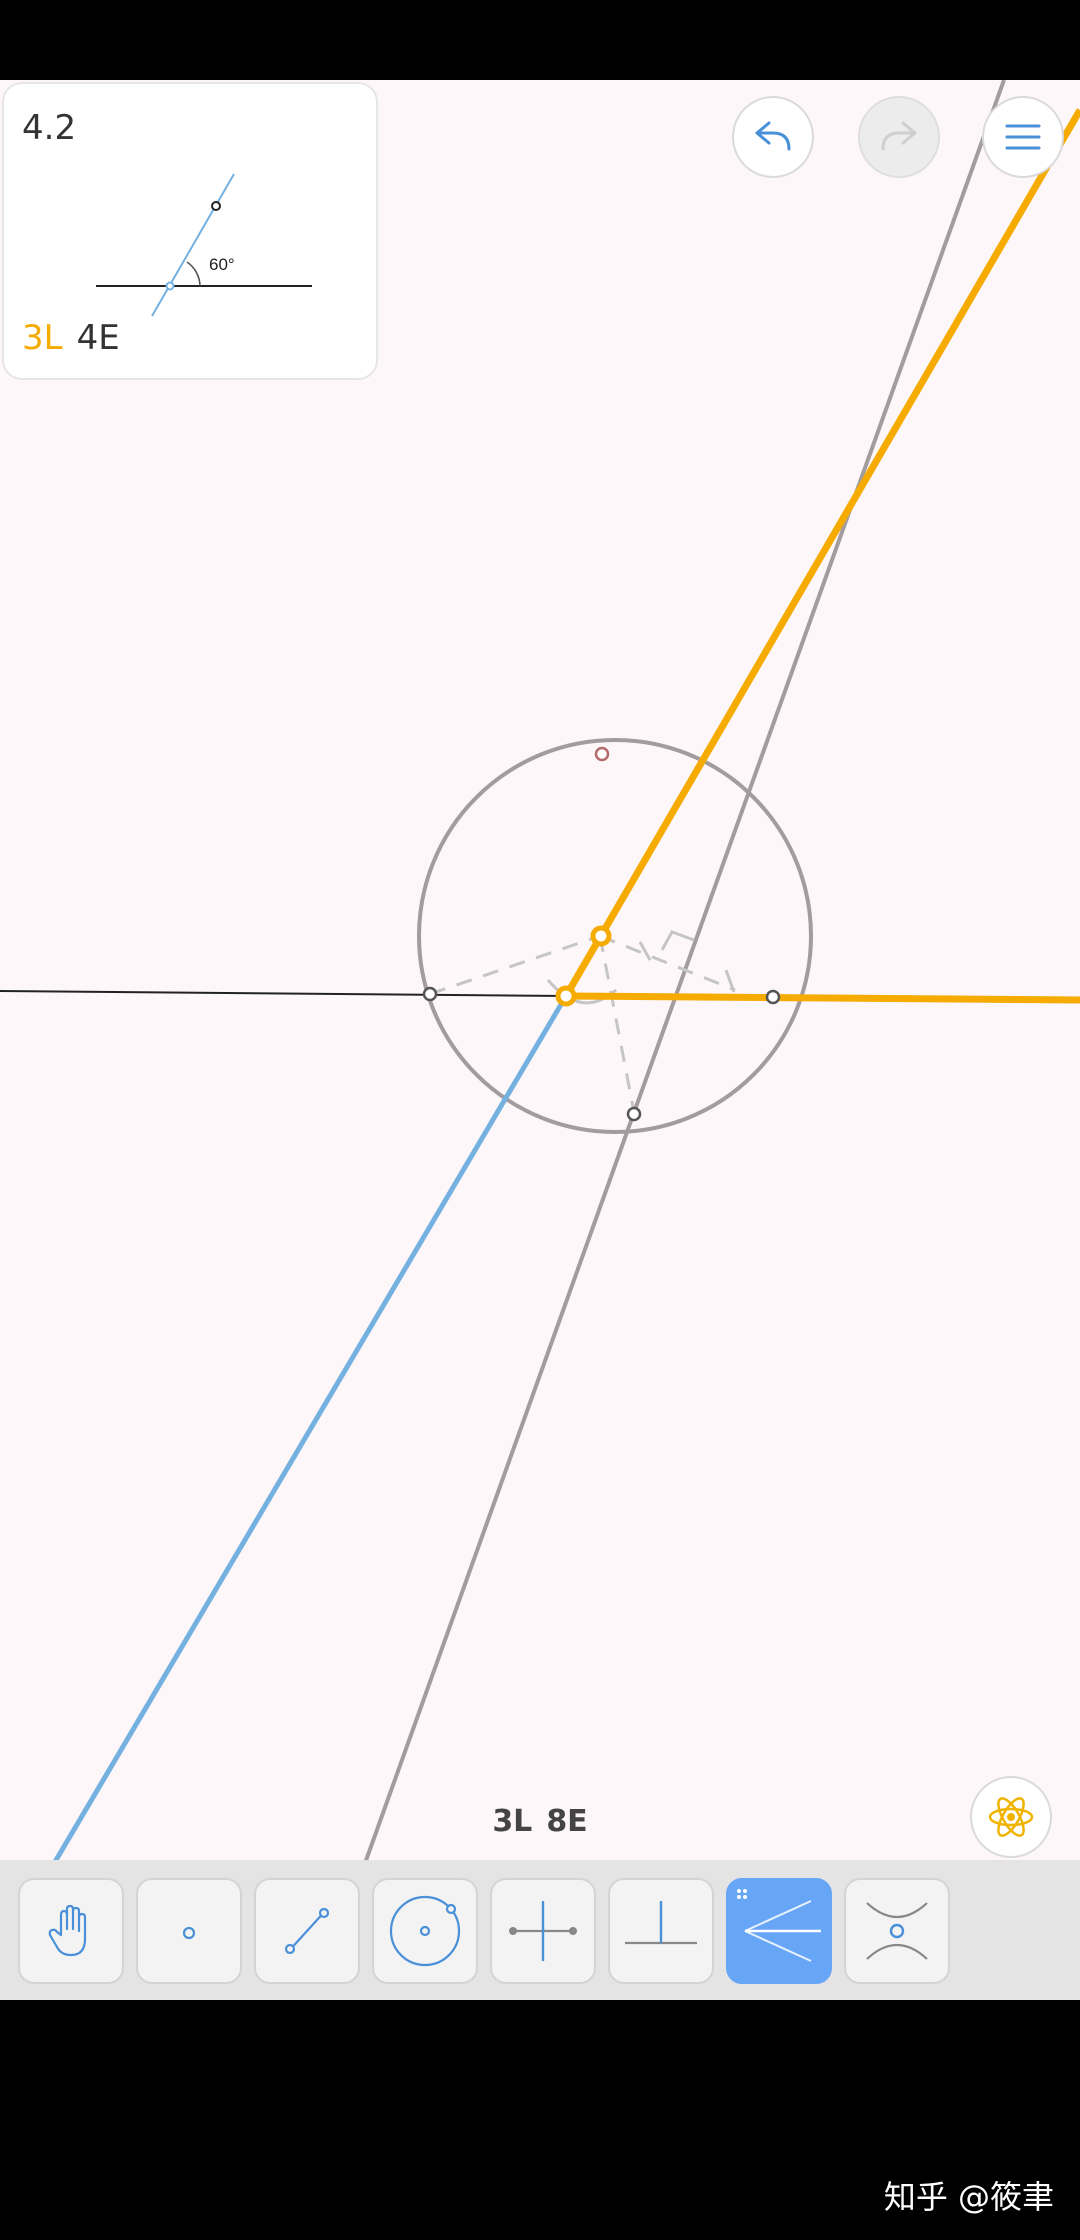 The height and width of the screenshot is (2240, 1080). I want to click on hand-icon, so click(67, 1930).